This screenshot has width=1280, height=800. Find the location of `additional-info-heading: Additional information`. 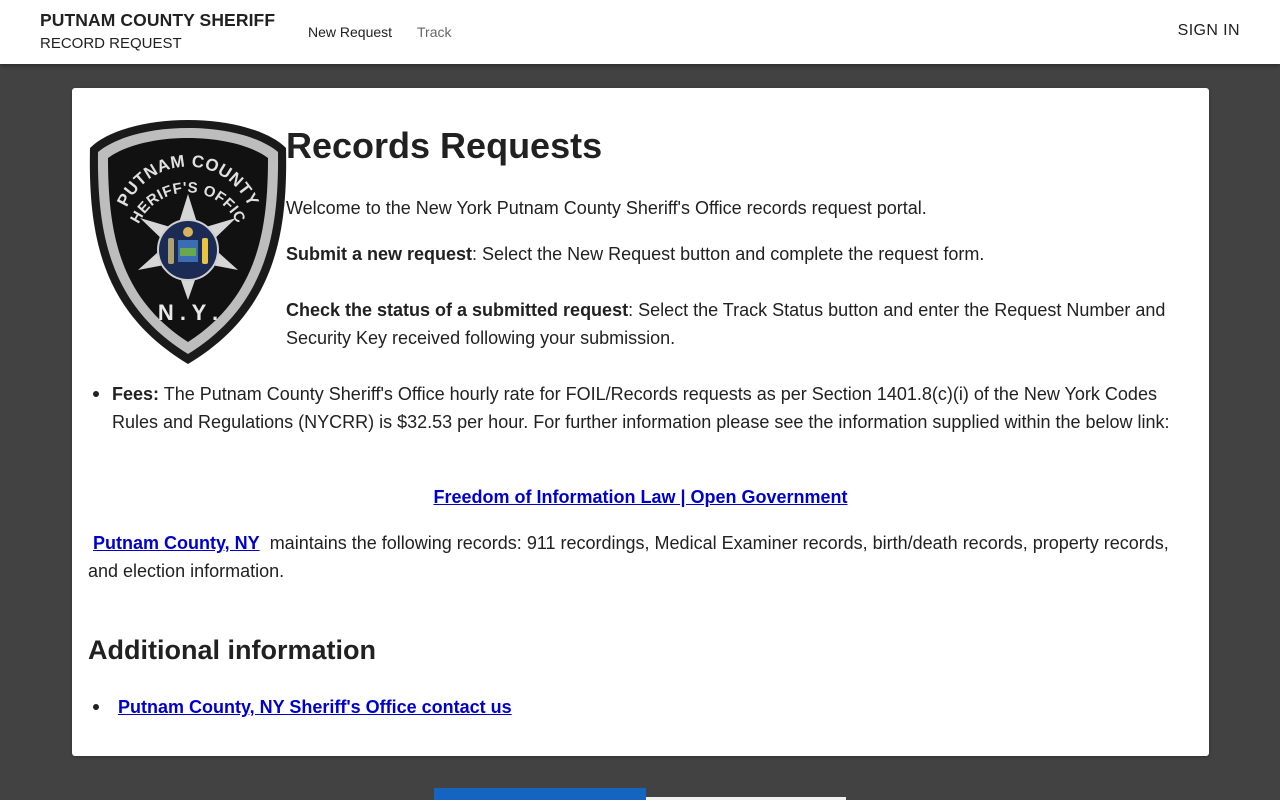

additional-info-heading: Additional information is located at coordinates (232, 650).